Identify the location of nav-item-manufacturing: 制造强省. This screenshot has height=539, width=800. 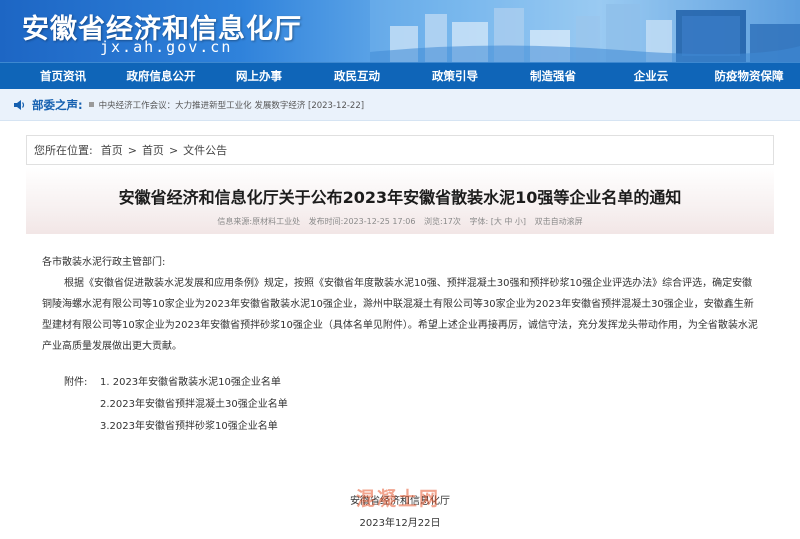
(553, 76).